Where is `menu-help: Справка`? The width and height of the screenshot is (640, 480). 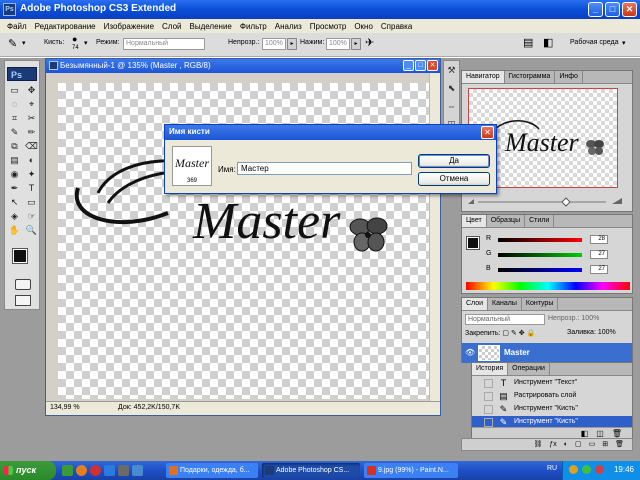 menu-help: Справка is located at coordinates (396, 26).